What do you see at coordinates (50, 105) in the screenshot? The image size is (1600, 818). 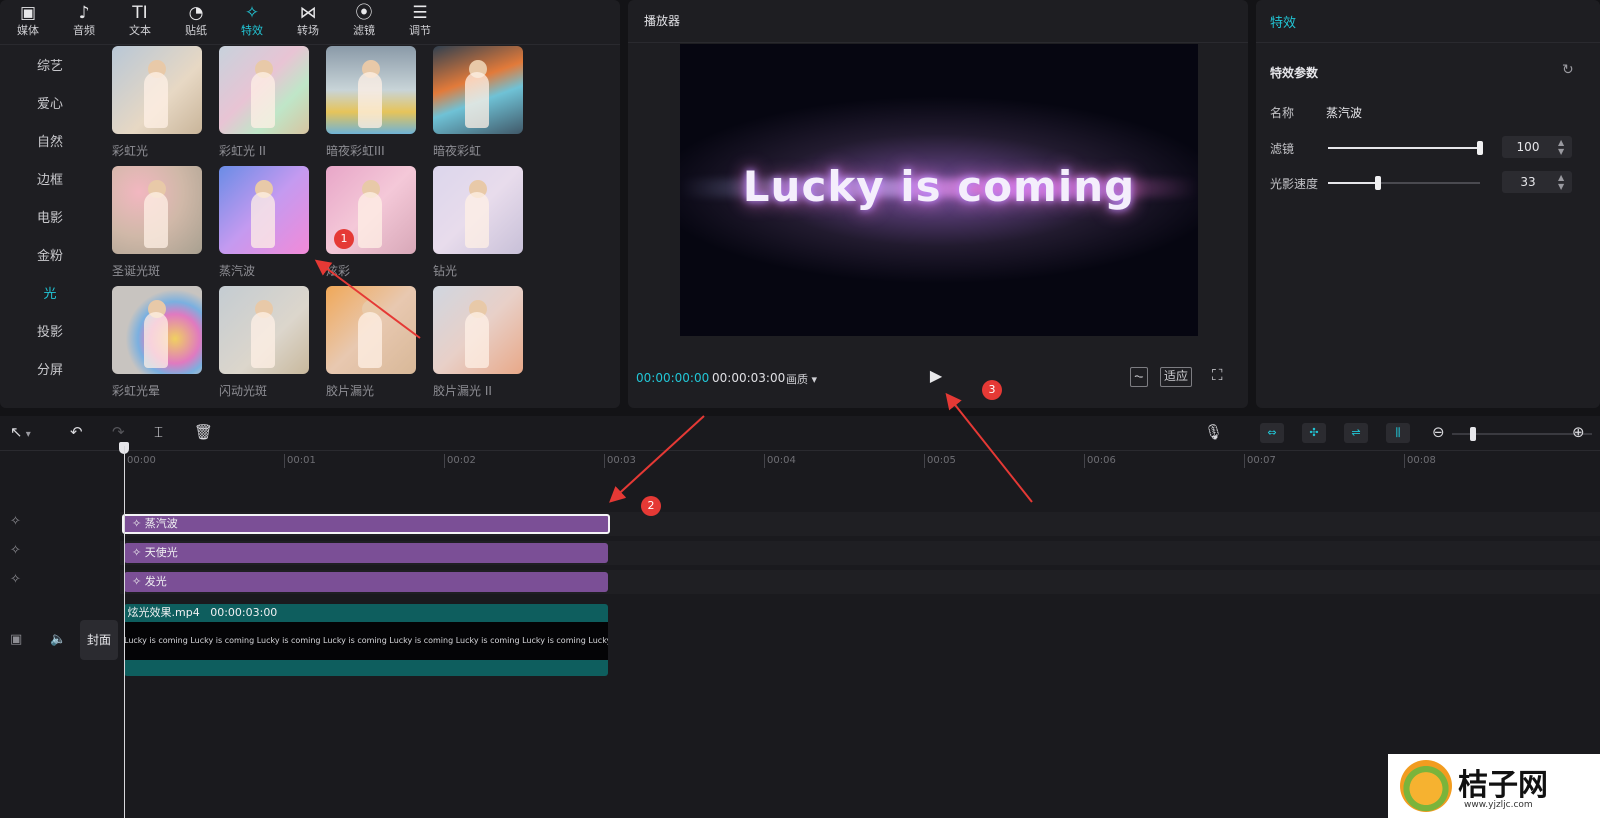 I see `category-item: 爱心` at bounding box center [50, 105].